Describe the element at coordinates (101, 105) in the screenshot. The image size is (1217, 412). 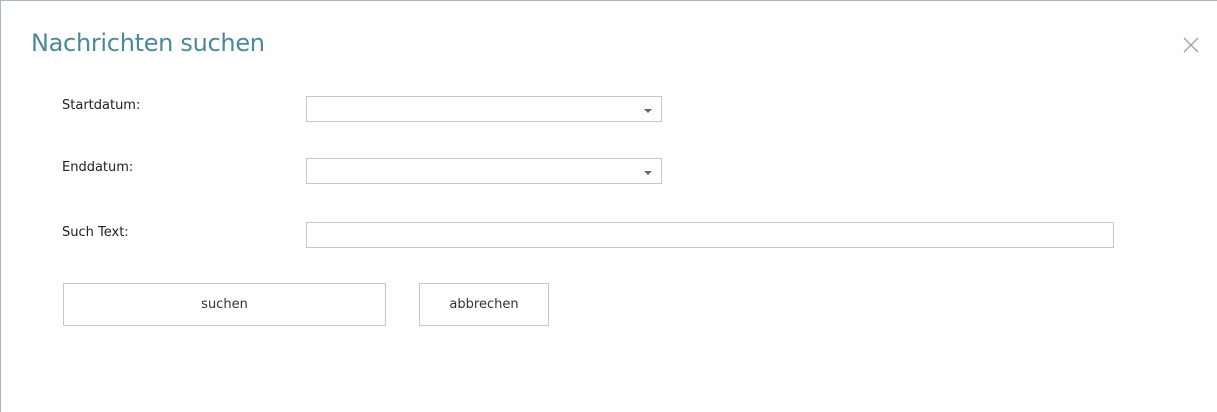
I see `start-date-label: Startdatum:` at that location.